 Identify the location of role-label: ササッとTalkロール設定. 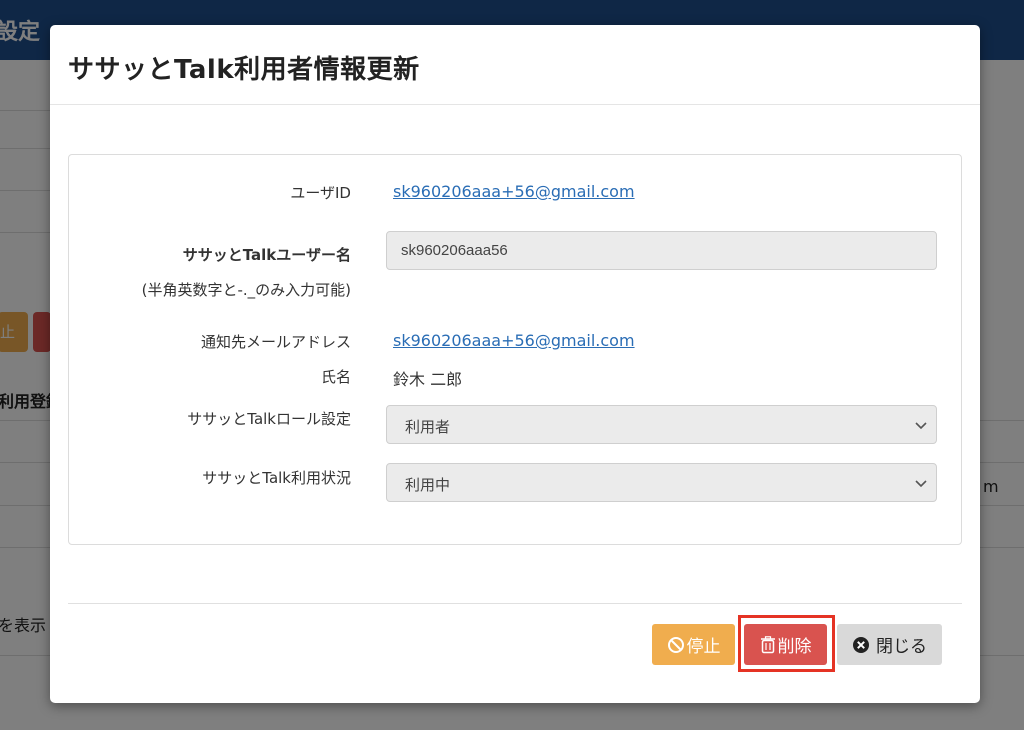
(269, 419).